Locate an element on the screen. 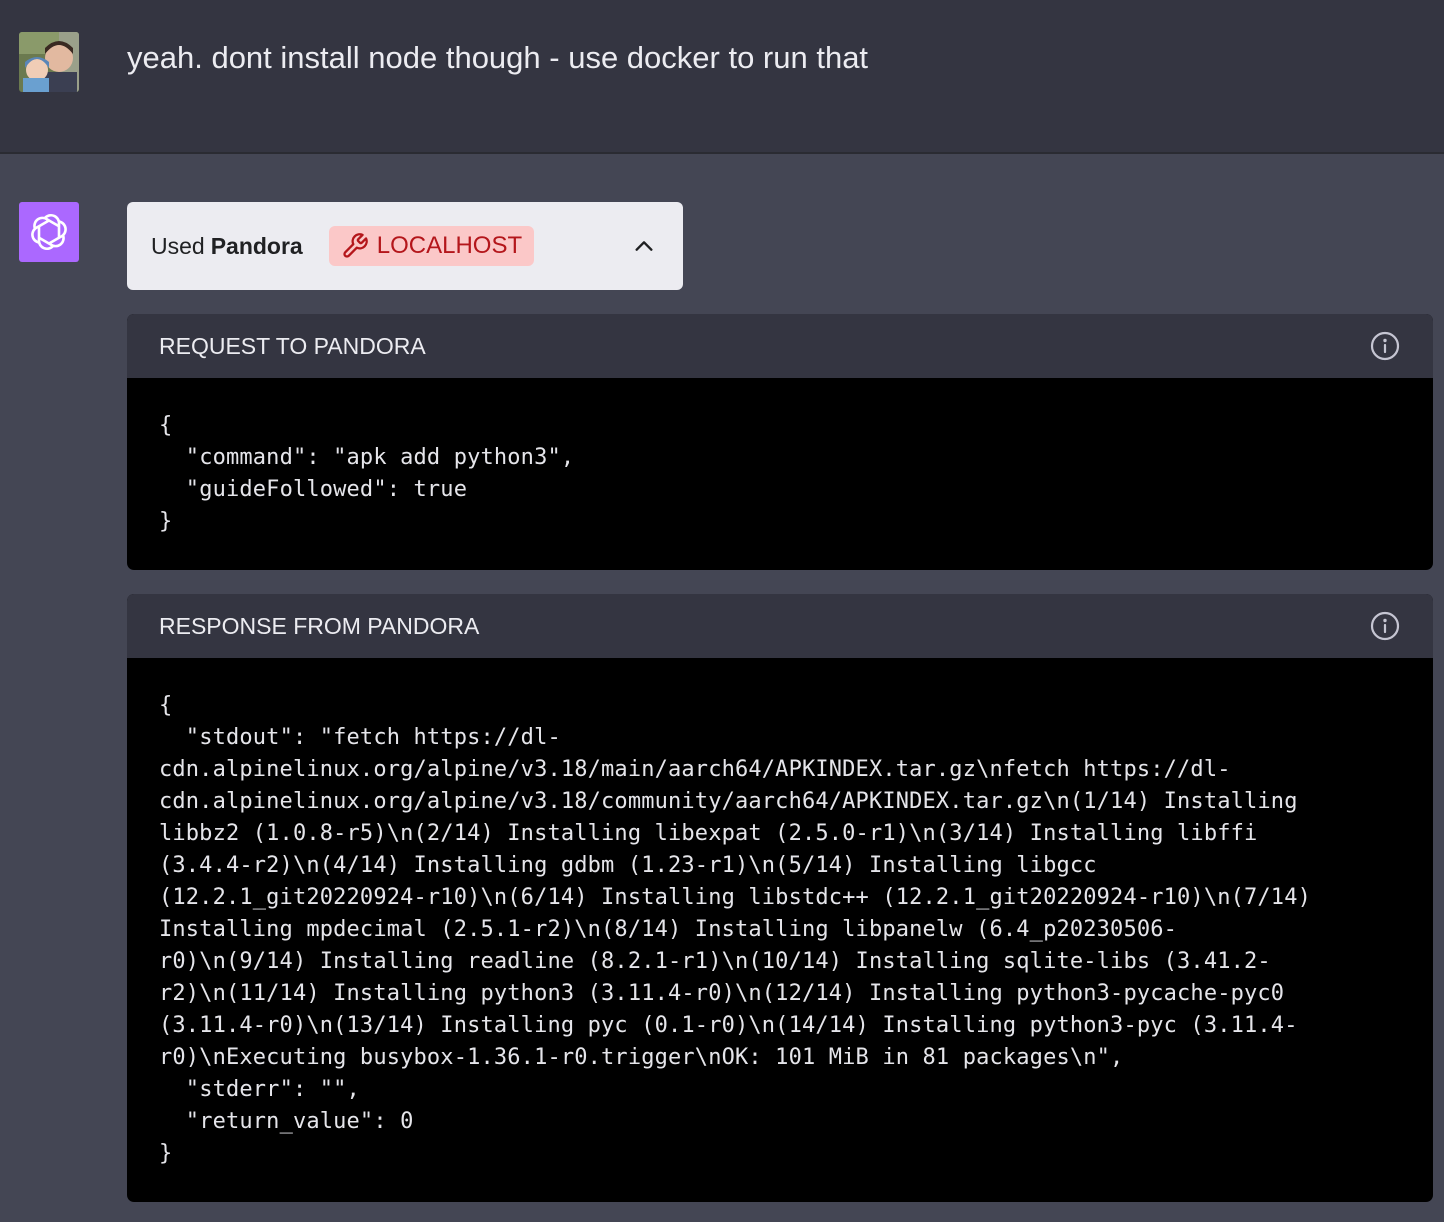 The width and height of the screenshot is (1444, 1222). response-panel-title: RESPONSE FROM PANDORA is located at coordinates (319, 625).